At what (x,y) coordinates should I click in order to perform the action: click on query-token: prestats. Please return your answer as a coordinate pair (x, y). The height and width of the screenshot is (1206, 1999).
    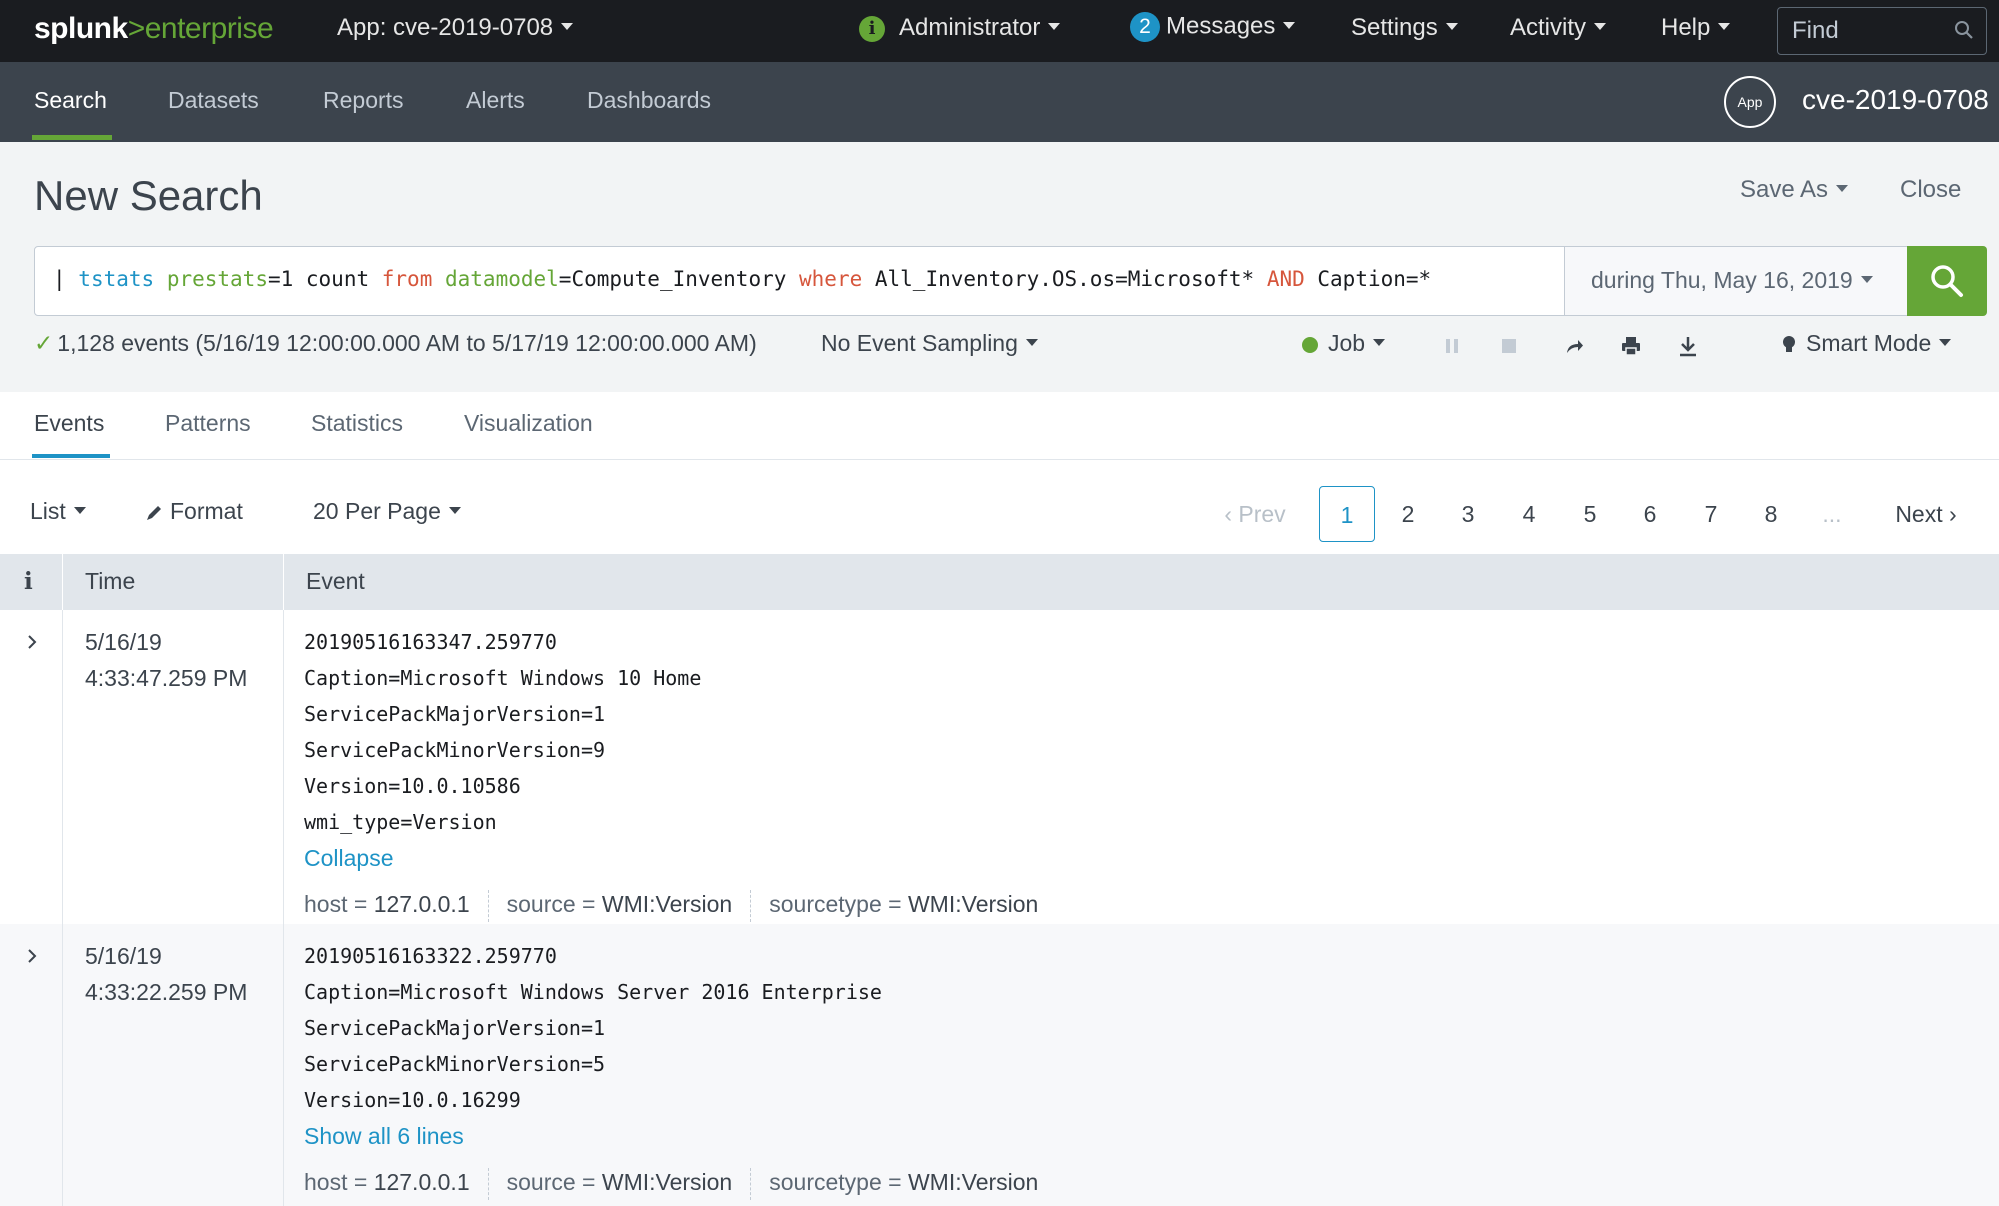
    Looking at the image, I should click on (217, 279).